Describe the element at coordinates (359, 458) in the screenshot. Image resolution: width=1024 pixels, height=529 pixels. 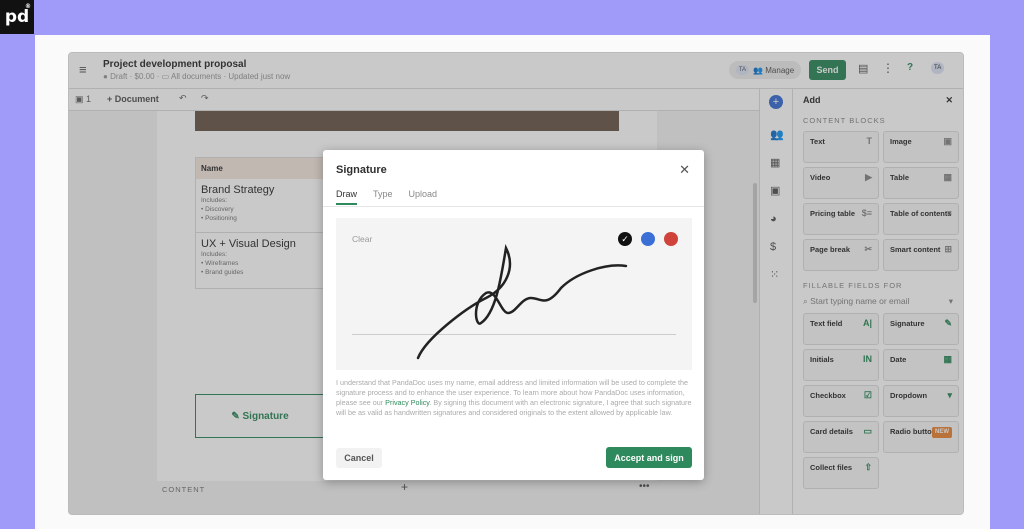
I see `cancel-button: Cancel` at that location.